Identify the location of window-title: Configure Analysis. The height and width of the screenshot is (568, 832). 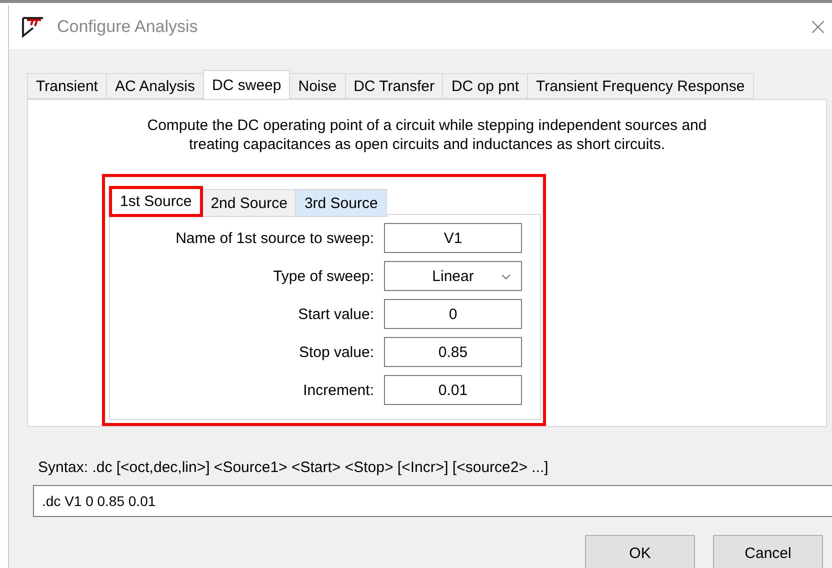
(127, 27).